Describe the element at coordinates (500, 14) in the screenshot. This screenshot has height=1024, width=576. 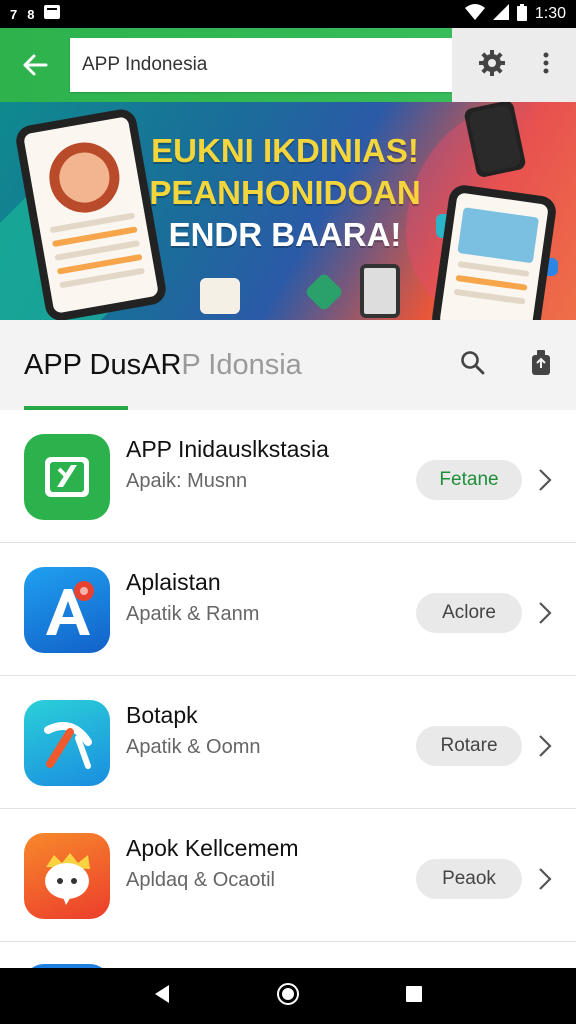
I see `signal-icon` at that location.